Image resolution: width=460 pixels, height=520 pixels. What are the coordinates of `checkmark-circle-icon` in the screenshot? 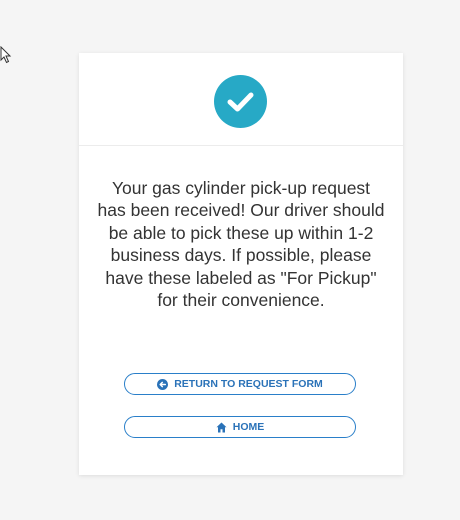 It's located at (240, 101).